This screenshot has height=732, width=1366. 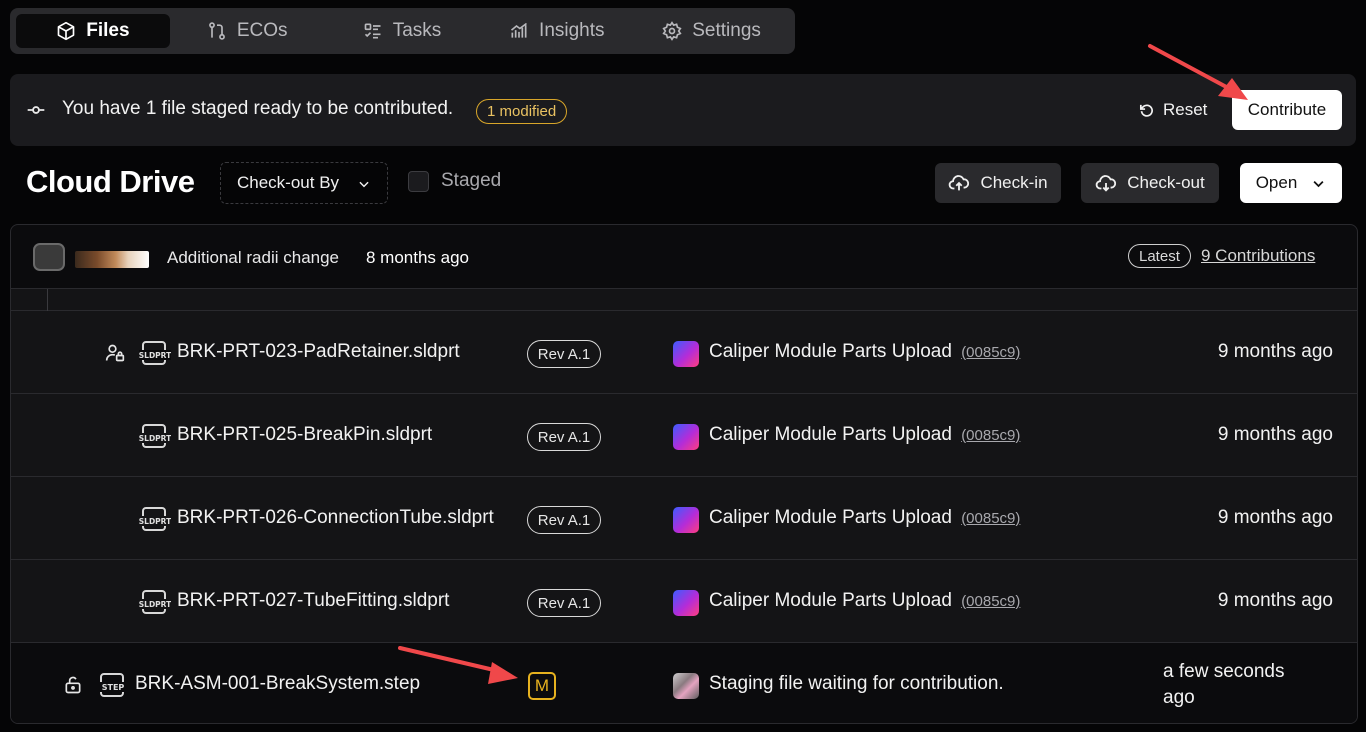 I want to click on tab-settings: Settings, so click(x=711, y=31).